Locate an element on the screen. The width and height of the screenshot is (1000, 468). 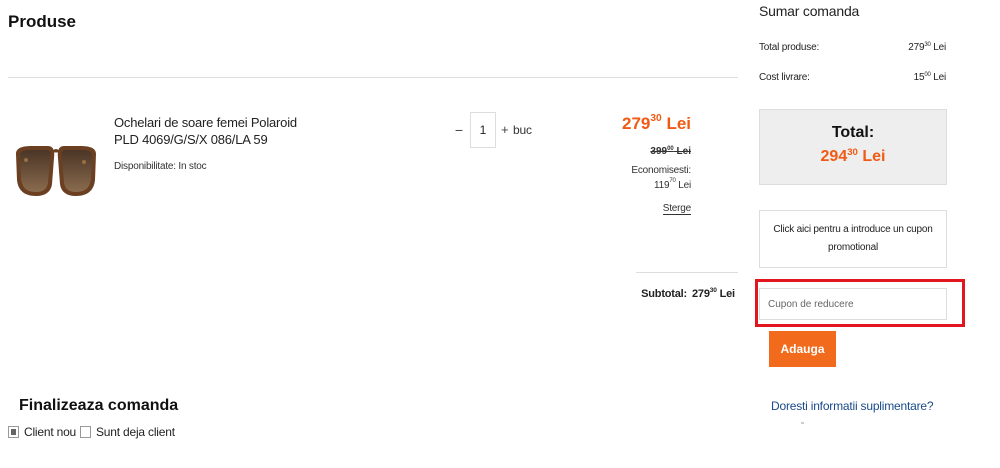
checkout-title: Finalizeaza comanda is located at coordinates (99, 405).